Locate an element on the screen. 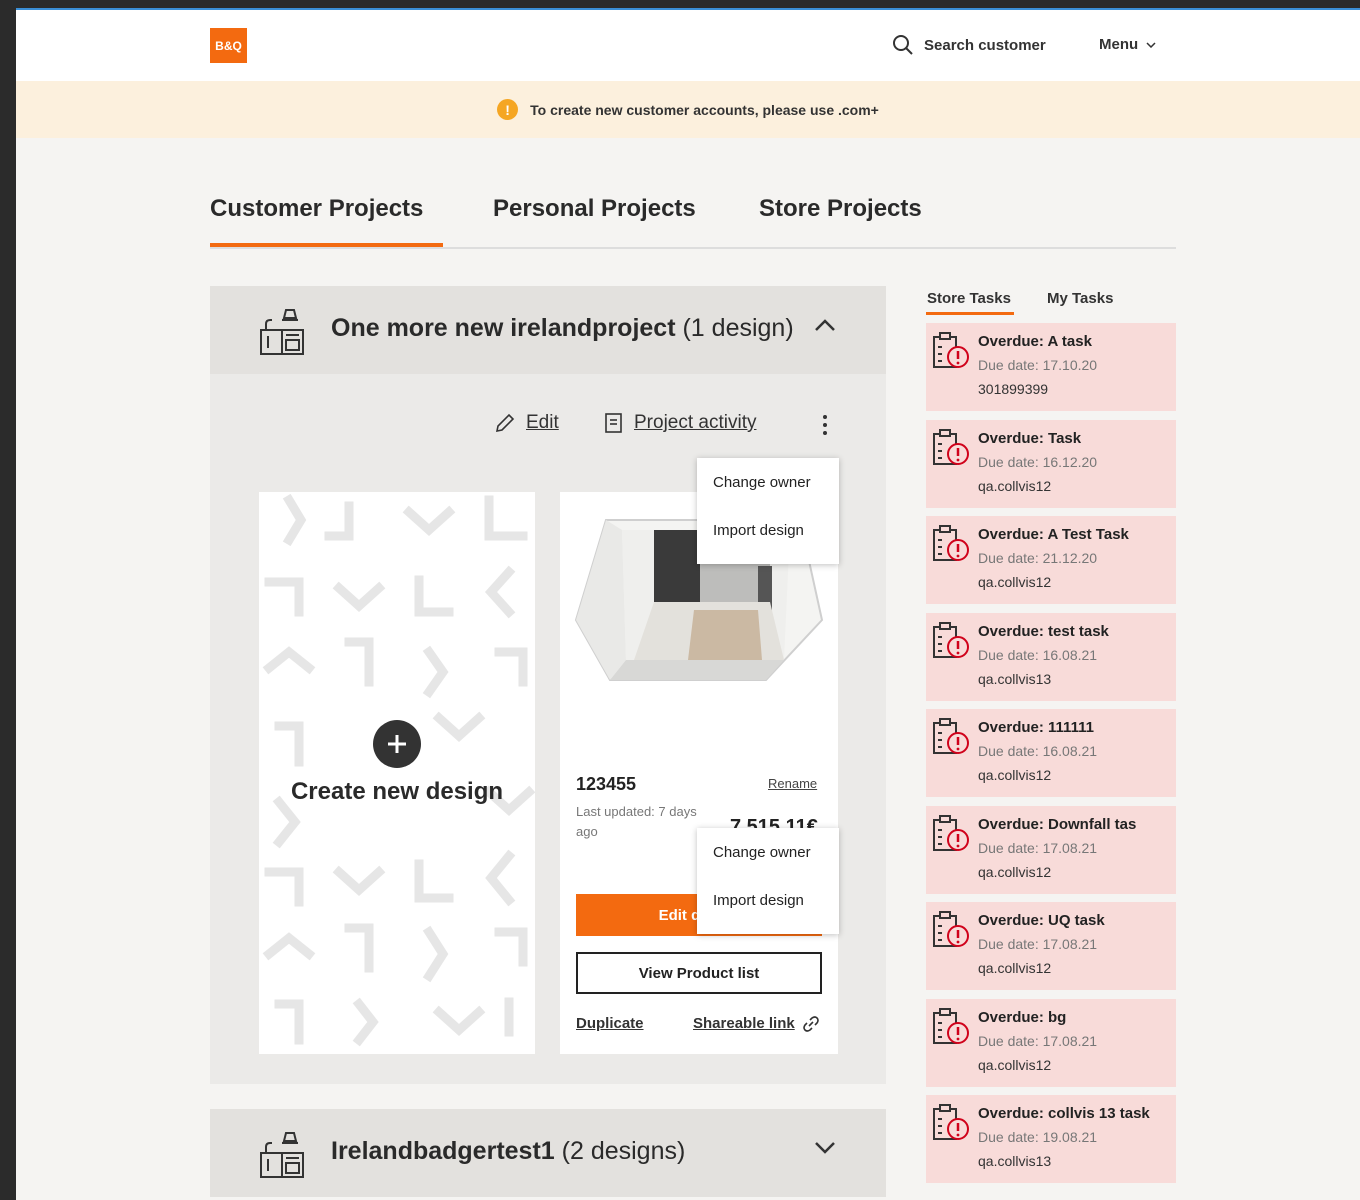 This screenshot has height=1200, width=1360. project-title-2: Irelandbadgertest1 (2 designs) is located at coordinates (508, 1151).